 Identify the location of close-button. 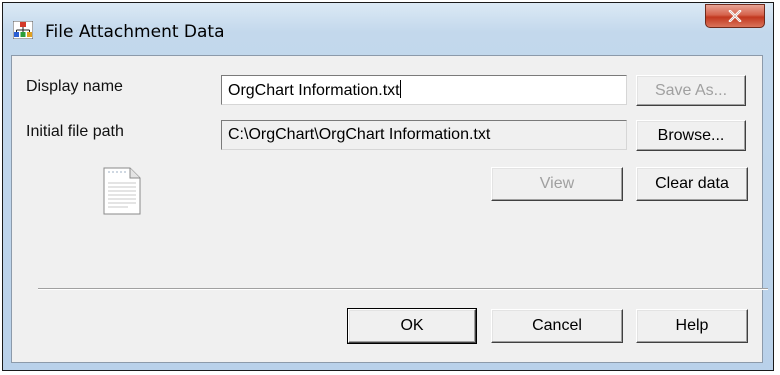
(735, 16).